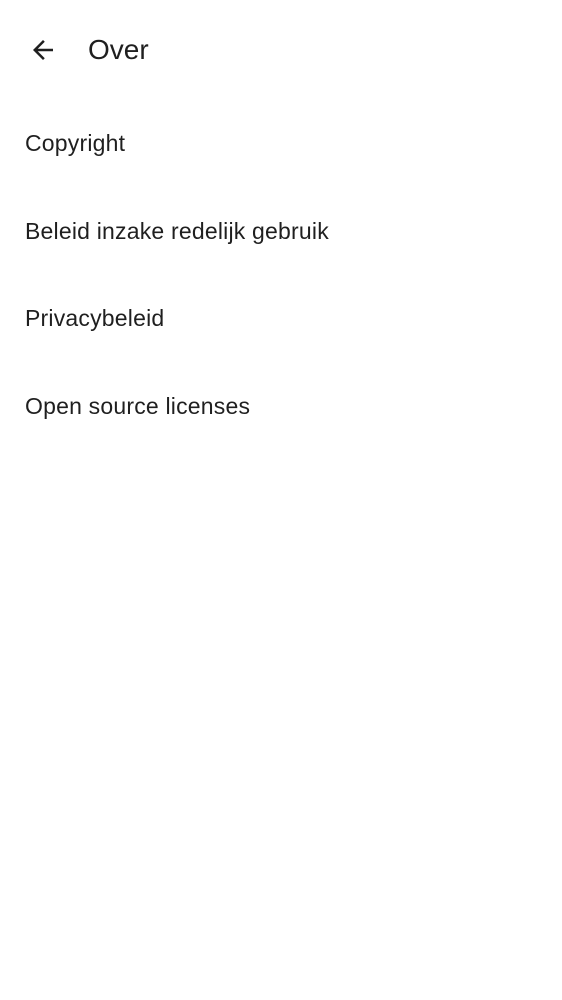  Describe the element at coordinates (281, 144) in the screenshot. I see `menu-item-copyright: Copyright` at that location.